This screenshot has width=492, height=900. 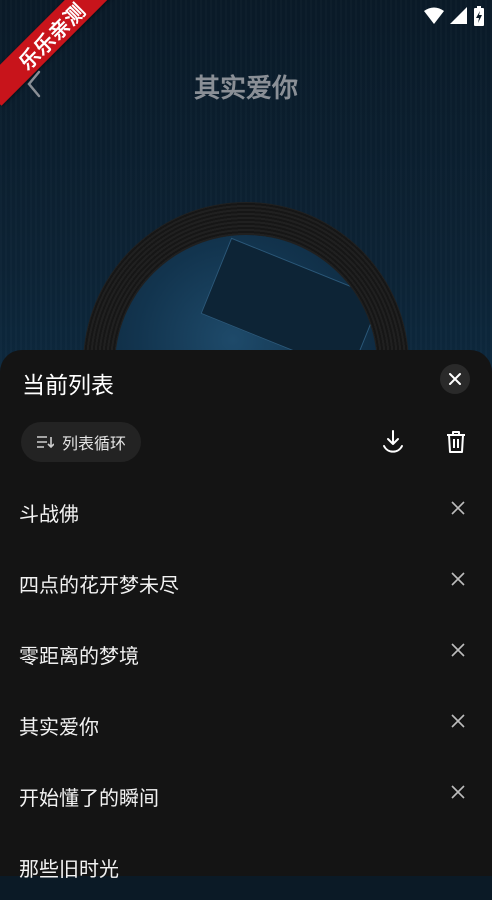 What do you see at coordinates (246, 793) in the screenshot?
I see `song-row: 开始懂了的瞬间` at bounding box center [246, 793].